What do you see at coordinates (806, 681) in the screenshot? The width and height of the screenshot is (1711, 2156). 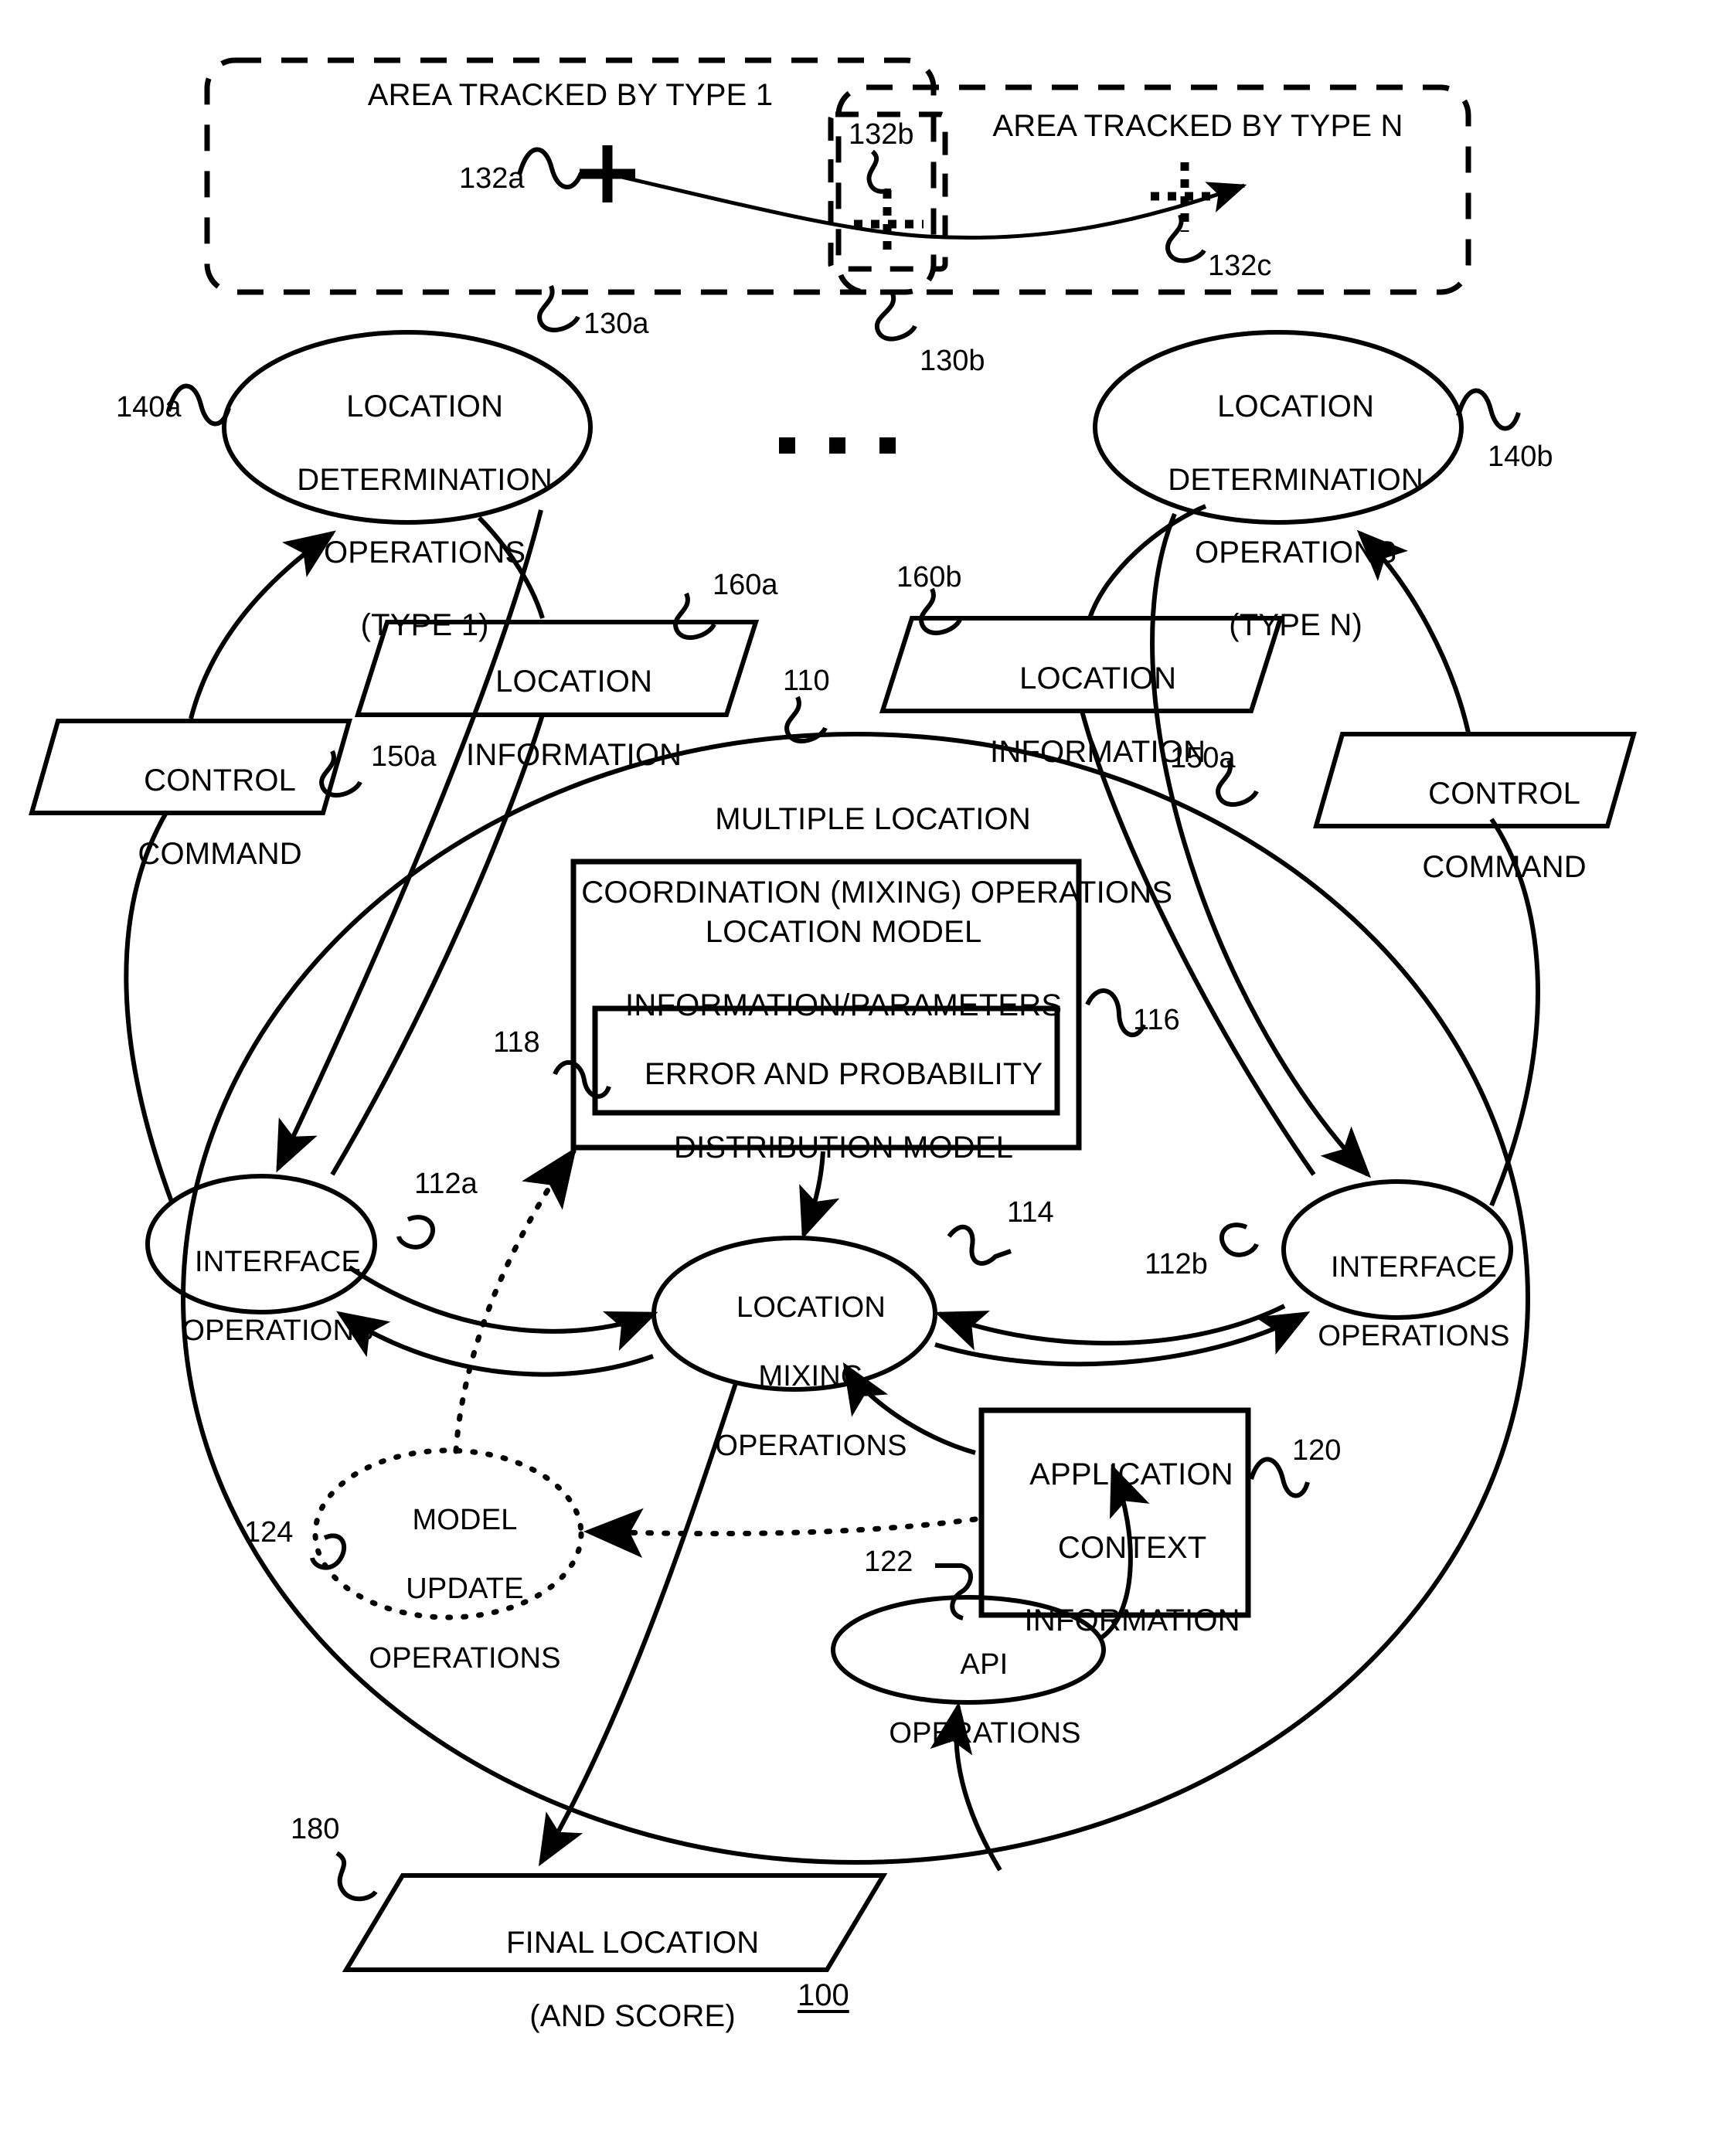 I see `ref-110: 110` at bounding box center [806, 681].